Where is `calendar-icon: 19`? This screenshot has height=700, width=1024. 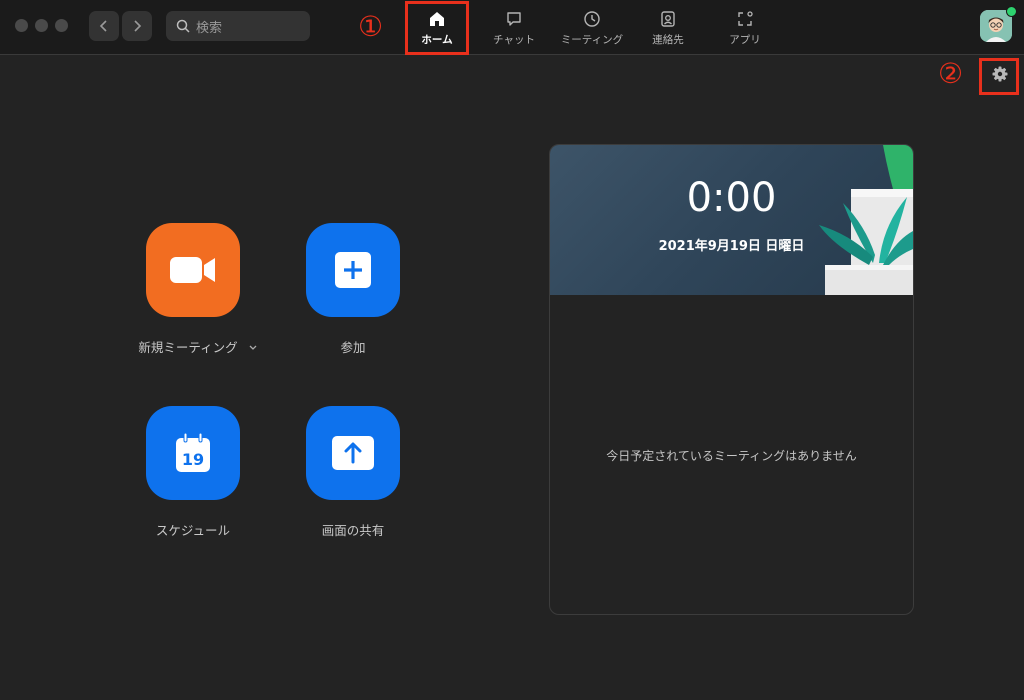
calendar-icon: 19 is located at coordinates (193, 452).